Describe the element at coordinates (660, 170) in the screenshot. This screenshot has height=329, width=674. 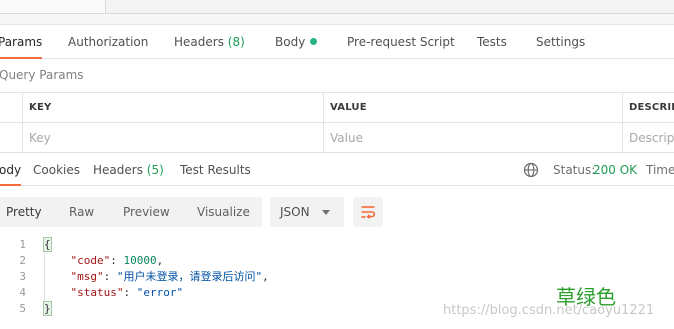
I see `time-label: Time:` at that location.